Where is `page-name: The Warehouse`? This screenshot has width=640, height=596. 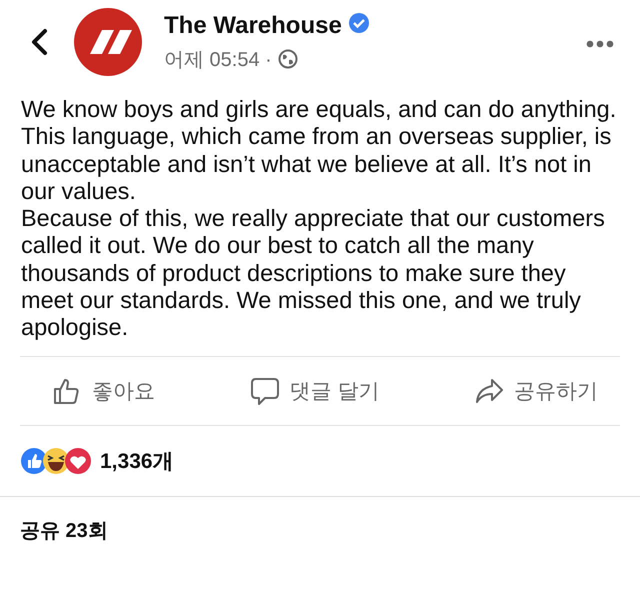 page-name: The Warehouse is located at coordinates (253, 26).